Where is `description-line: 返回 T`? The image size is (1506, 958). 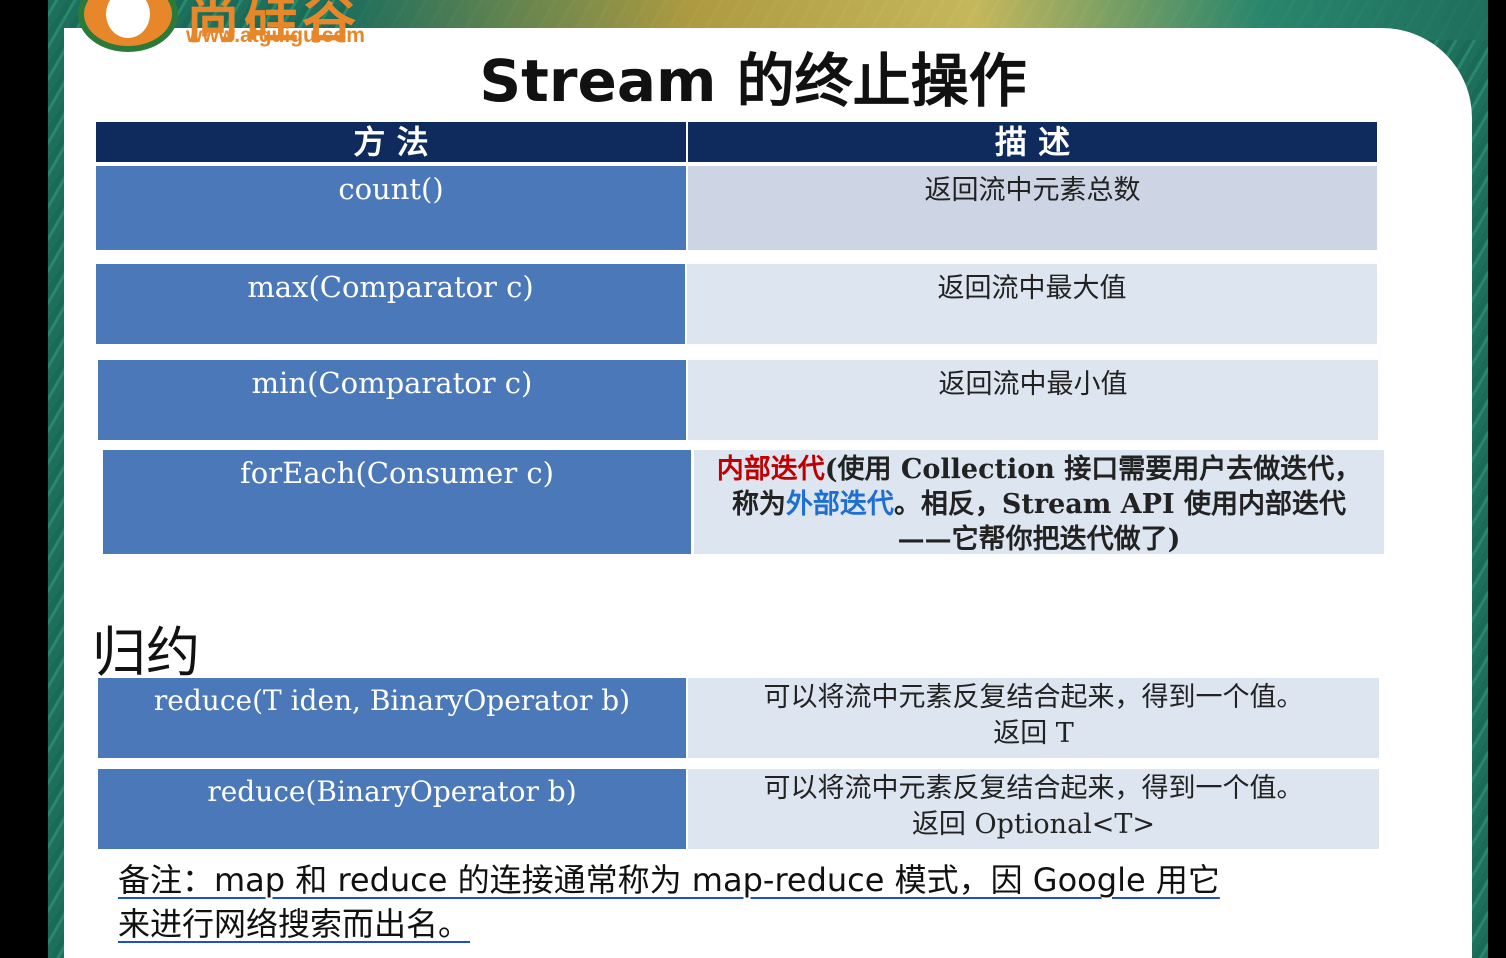 description-line: 返回 T is located at coordinates (1033, 733).